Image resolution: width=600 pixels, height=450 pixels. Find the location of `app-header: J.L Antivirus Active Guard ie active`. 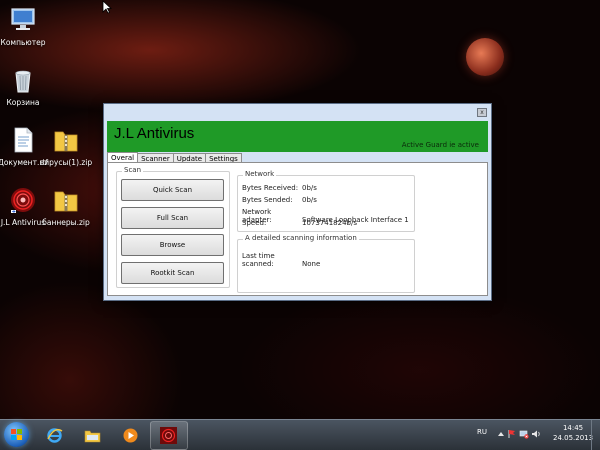

app-header: J.L Antivirus Active Guard ie active is located at coordinates (297, 136).